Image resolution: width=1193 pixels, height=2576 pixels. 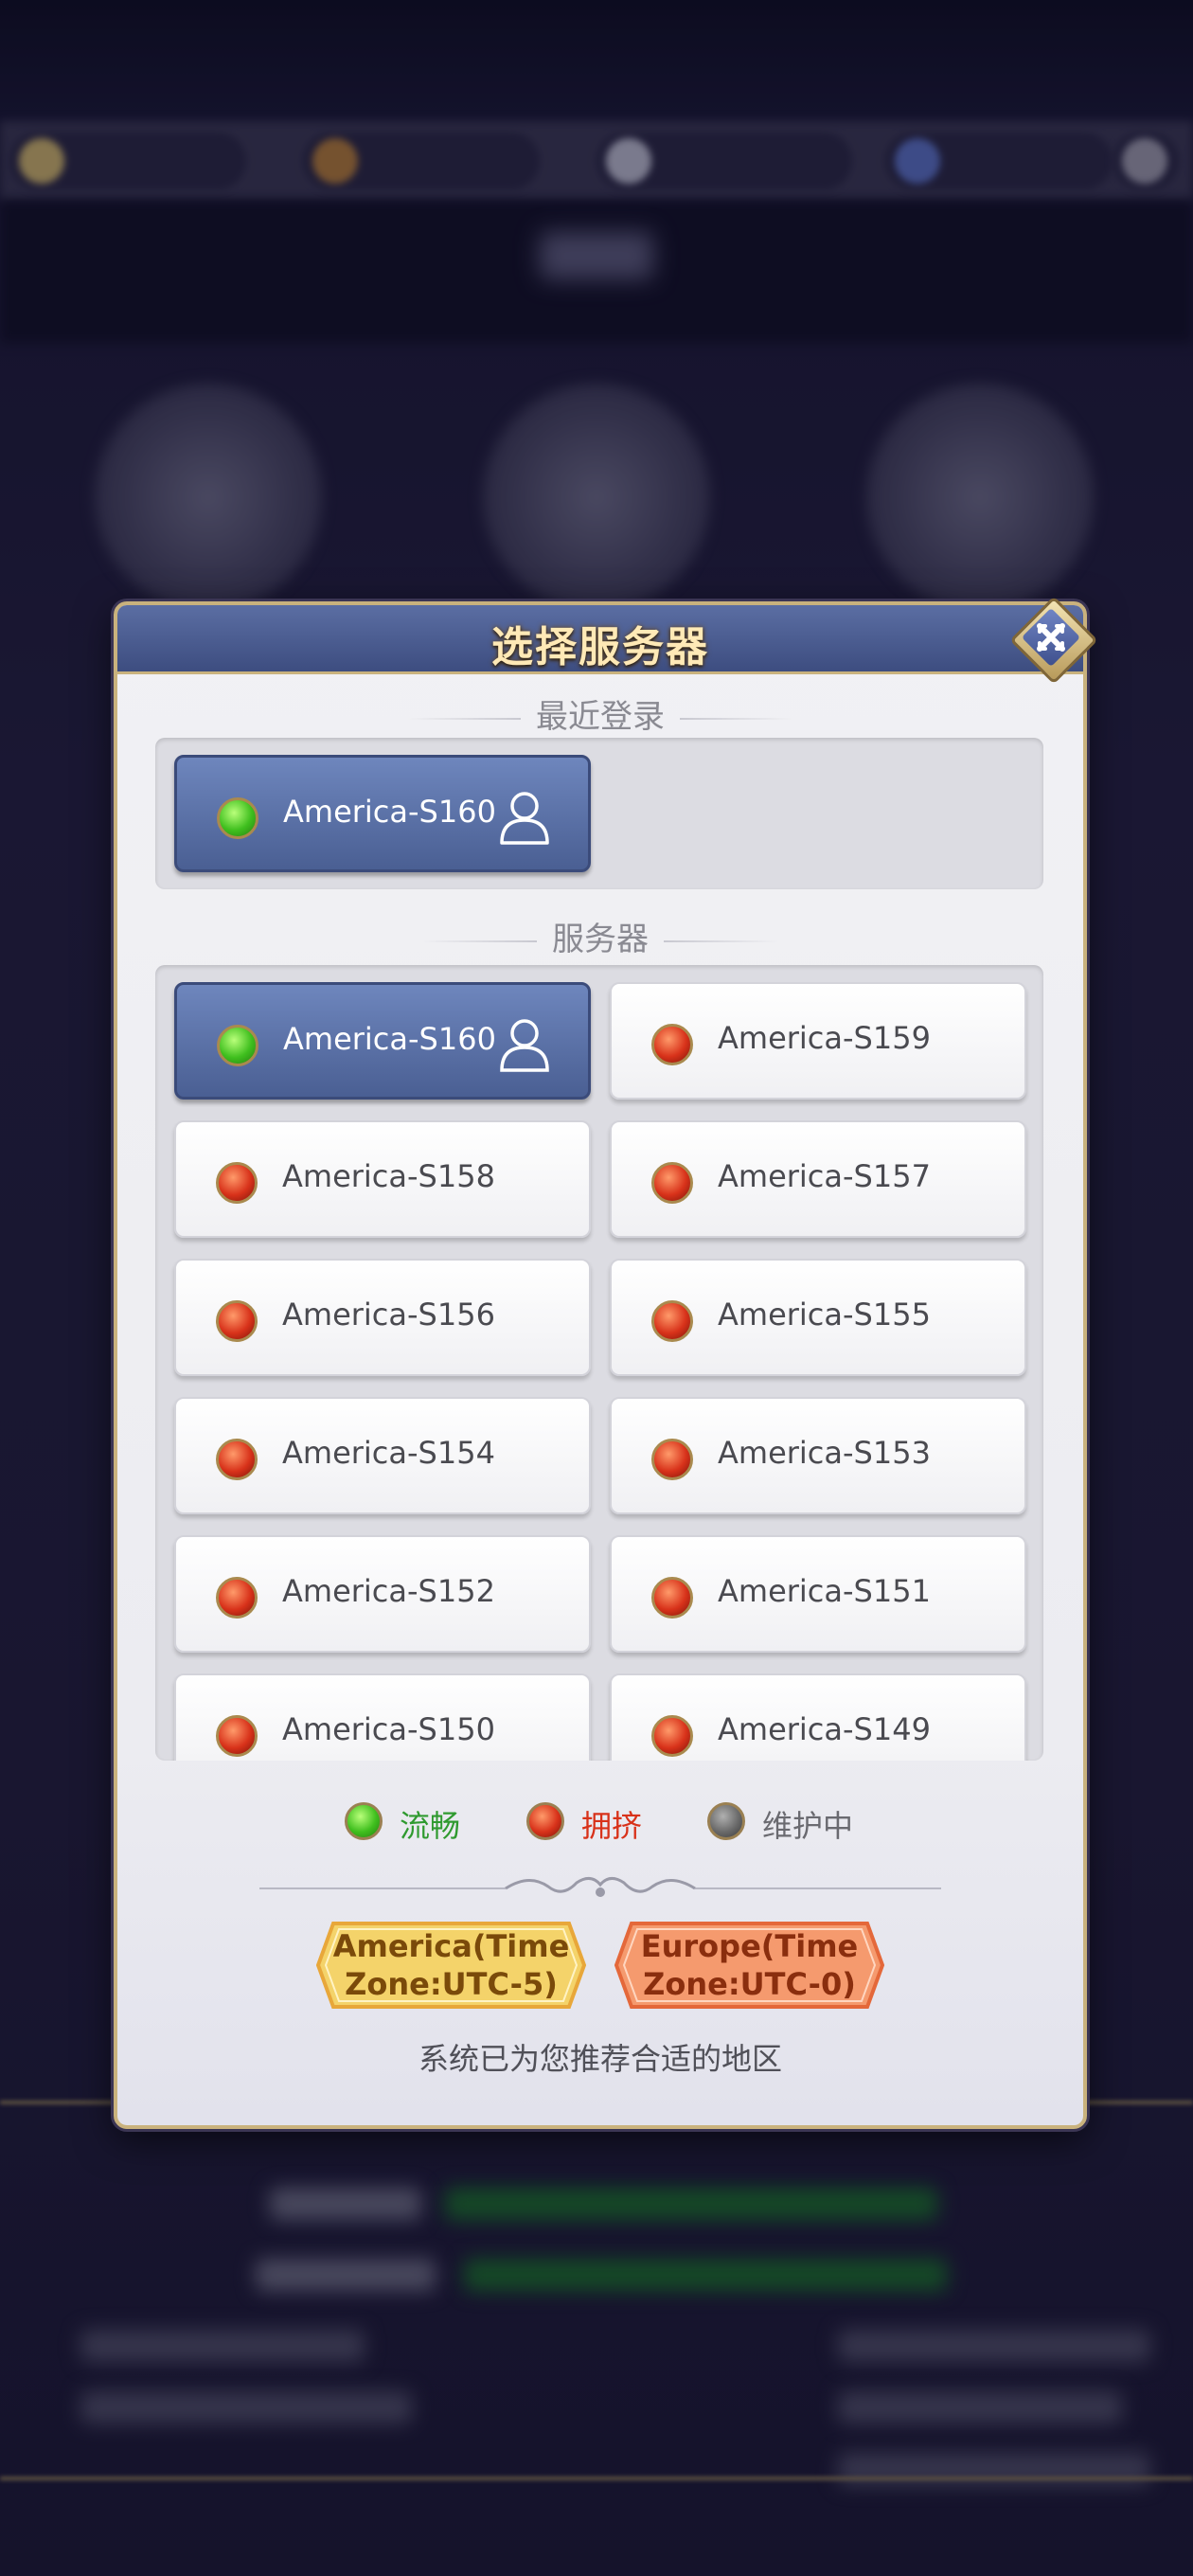 What do you see at coordinates (388, 1453) in the screenshot?
I see `server-name: America-S154` at bounding box center [388, 1453].